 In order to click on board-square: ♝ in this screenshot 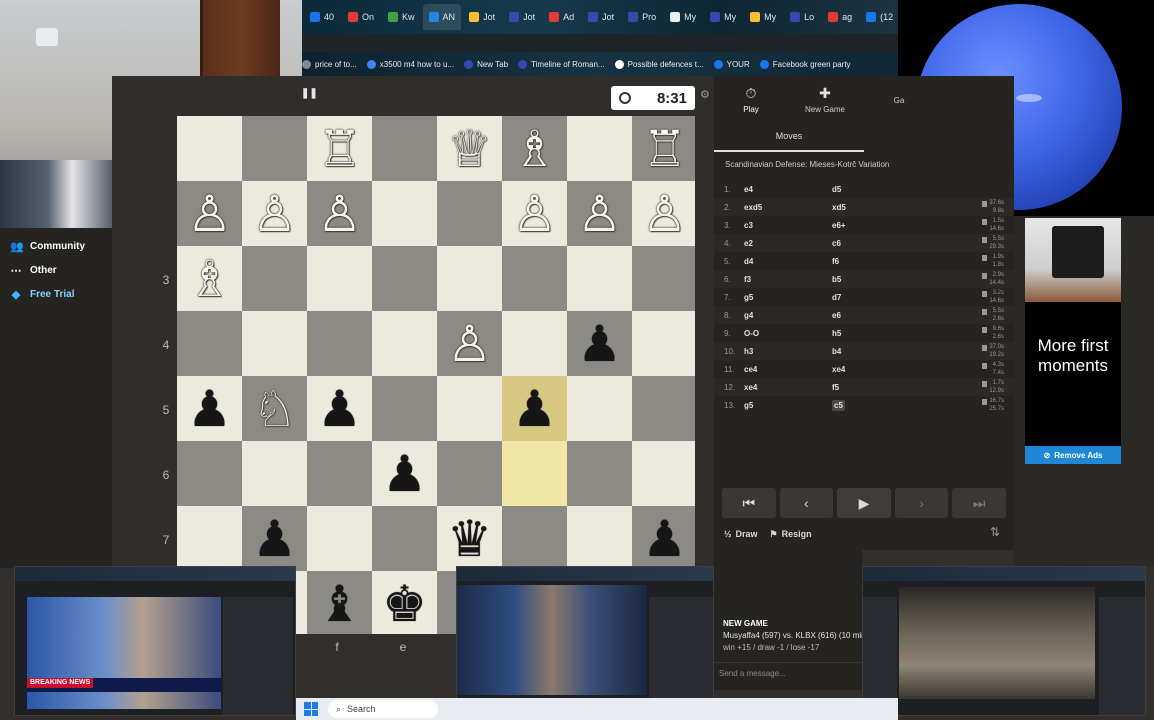, I will do `click(339, 602)`.